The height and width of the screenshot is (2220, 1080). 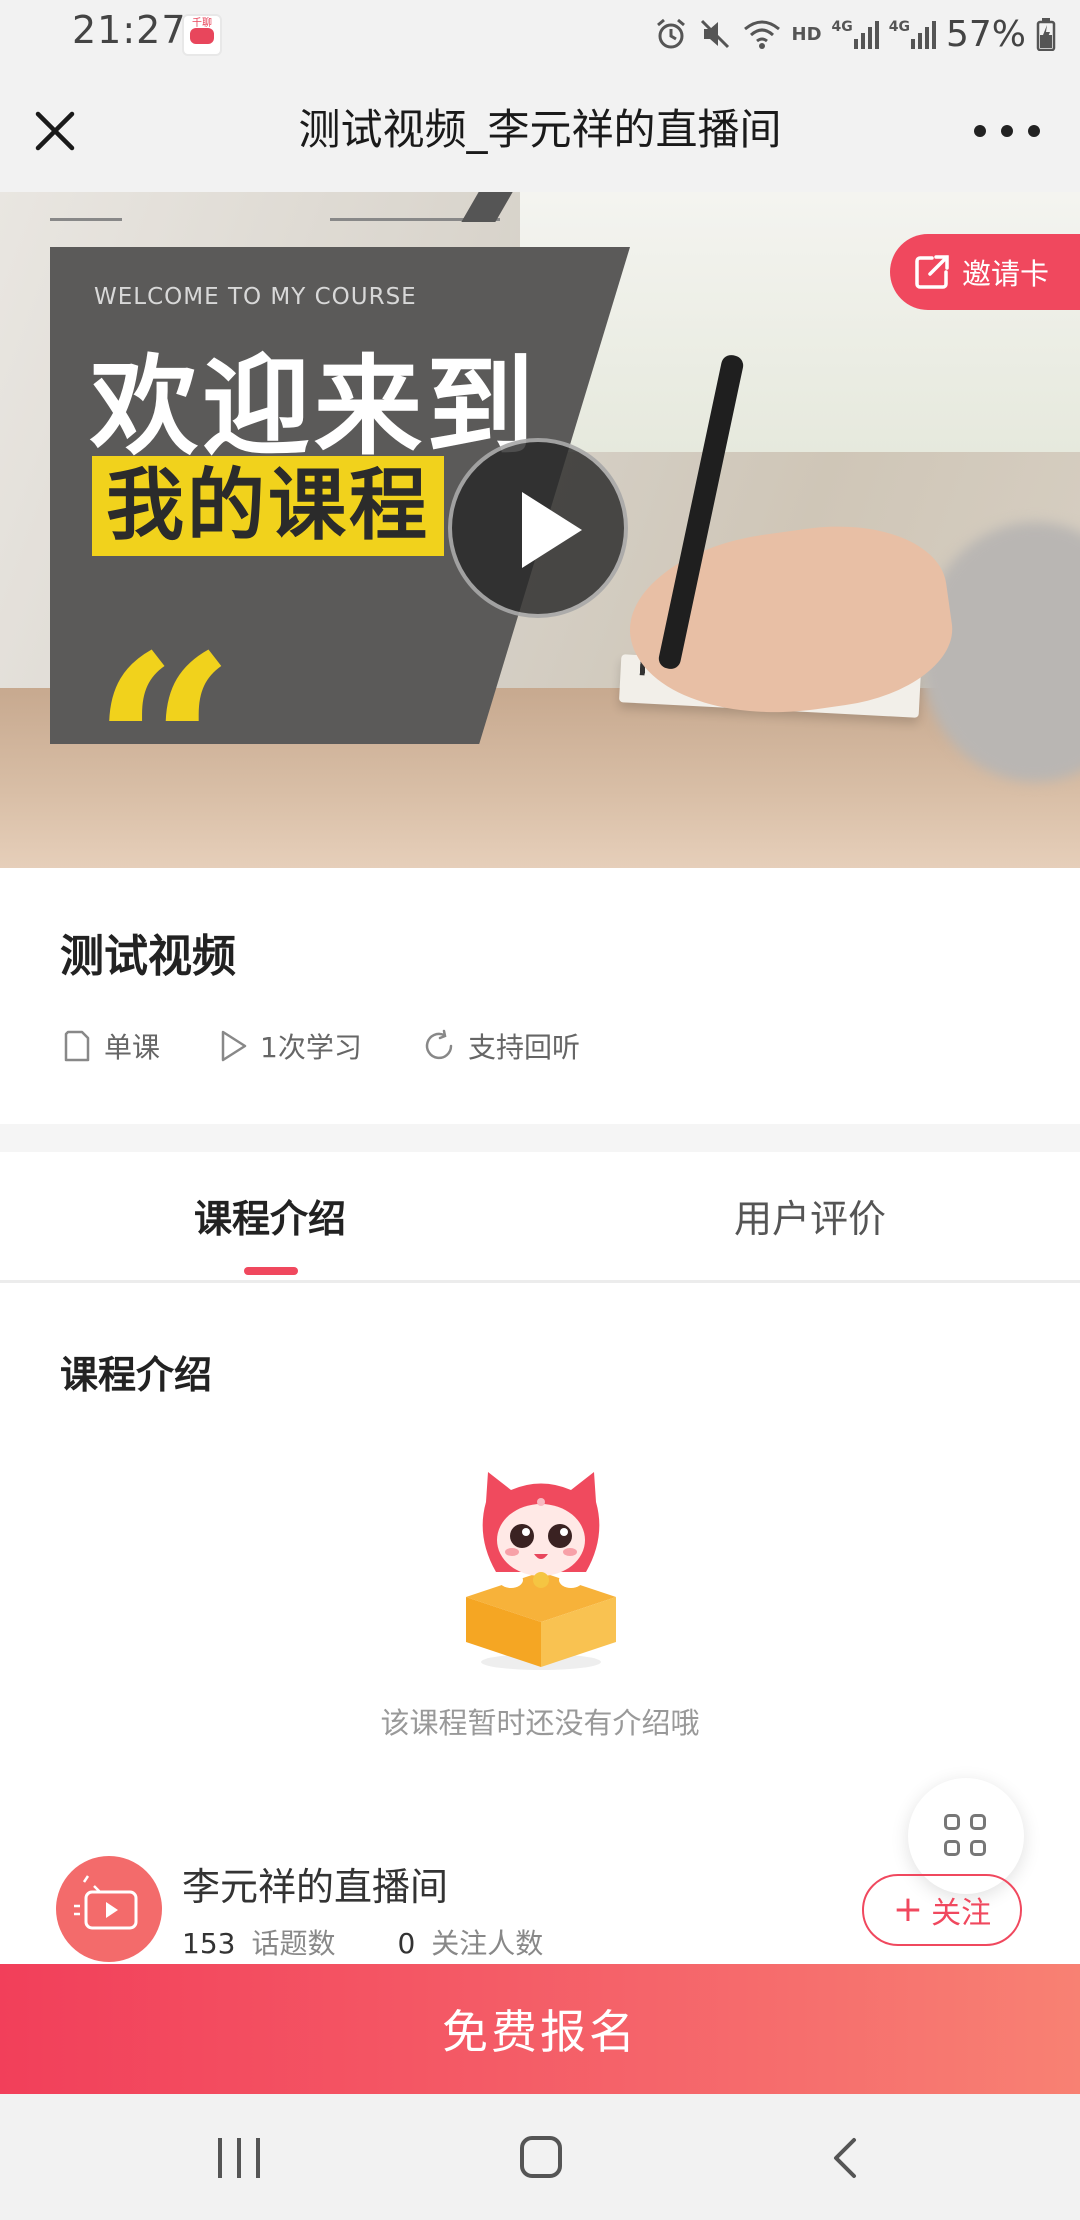 What do you see at coordinates (234, 1046) in the screenshot?
I see `play-outline-icon` at bounding box center [234, 1046].